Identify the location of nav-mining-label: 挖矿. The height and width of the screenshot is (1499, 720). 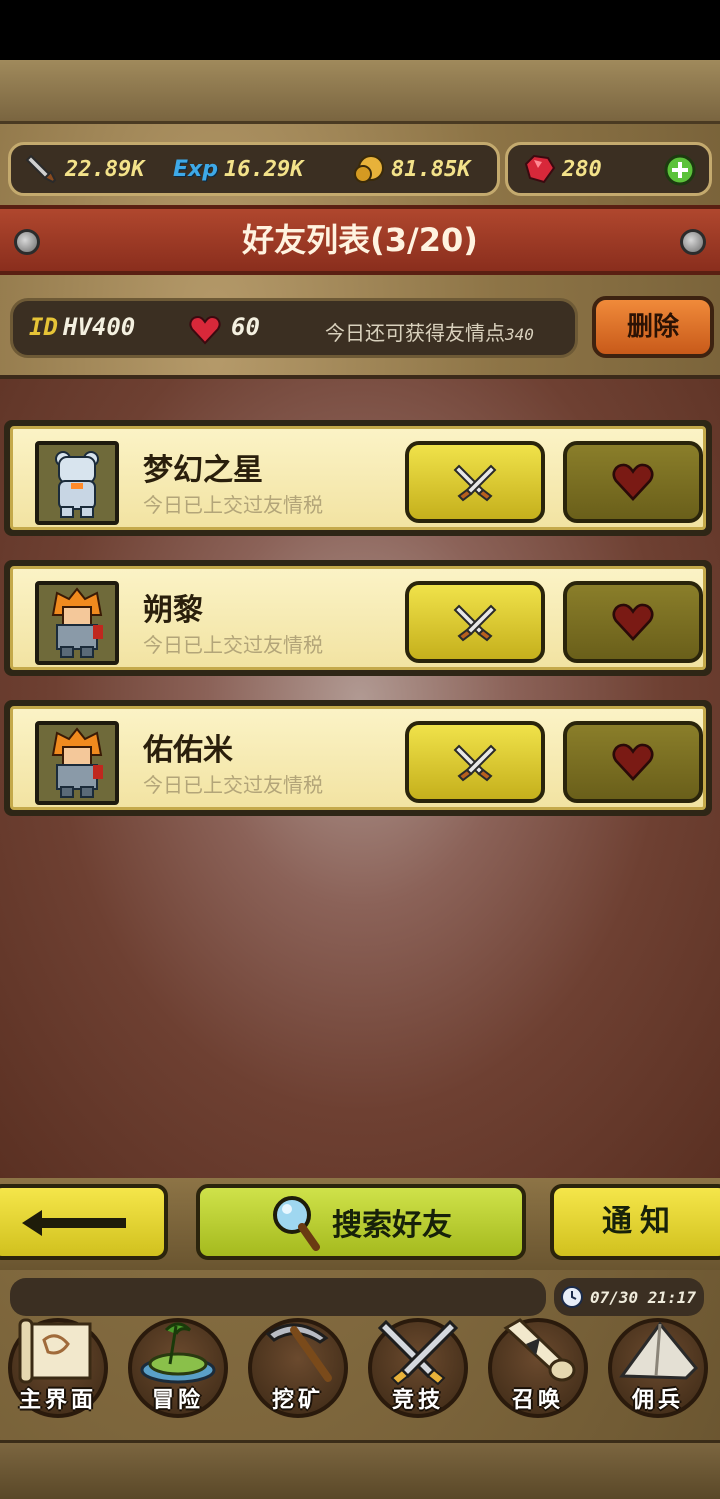
(297, 1400).